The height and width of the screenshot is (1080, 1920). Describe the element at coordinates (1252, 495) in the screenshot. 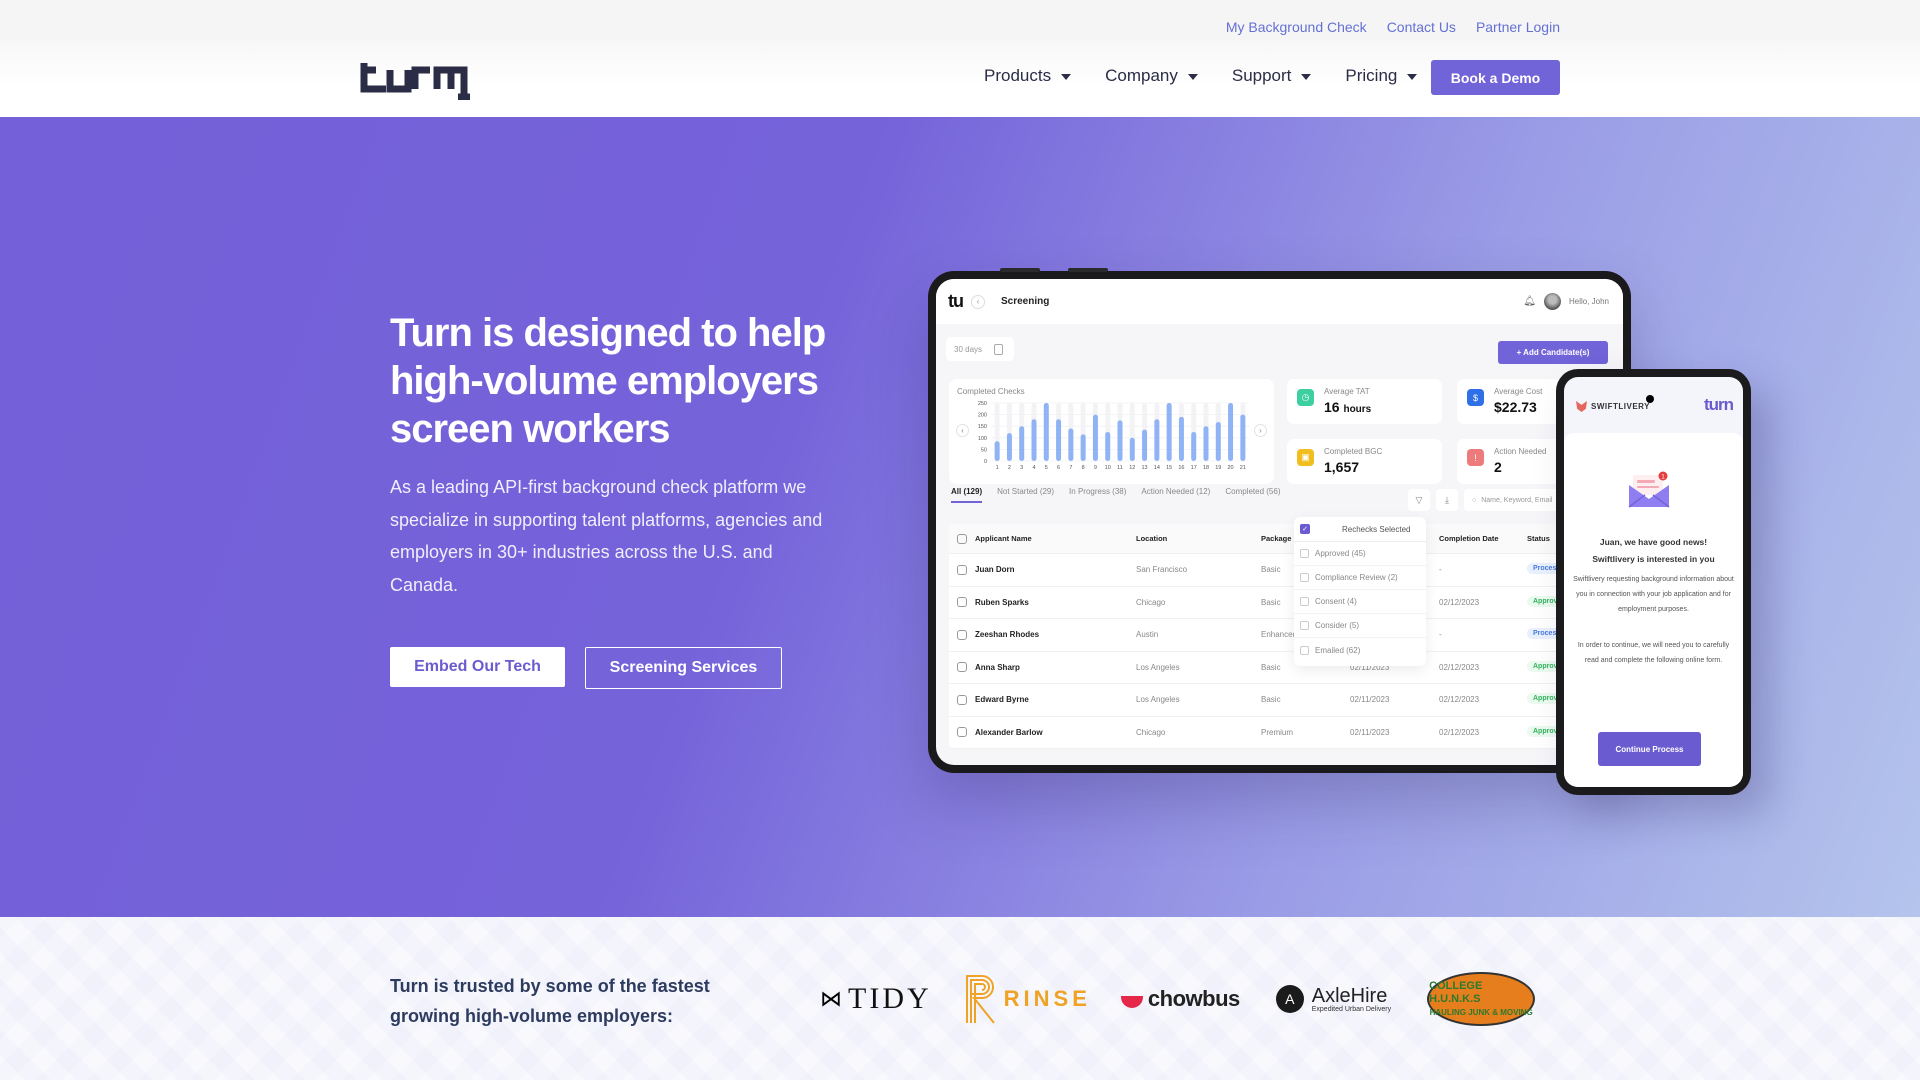

I see `tab-completed: Completed (56)` at that location.